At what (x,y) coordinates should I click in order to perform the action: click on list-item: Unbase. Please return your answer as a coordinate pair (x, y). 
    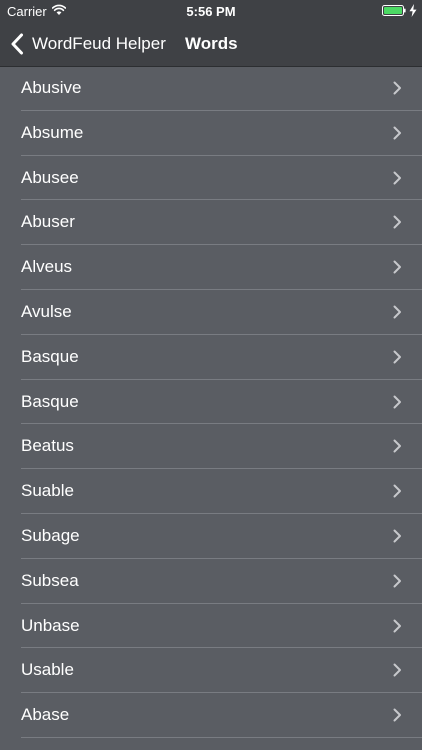
    Looking at the image, I should click on (211, 626).